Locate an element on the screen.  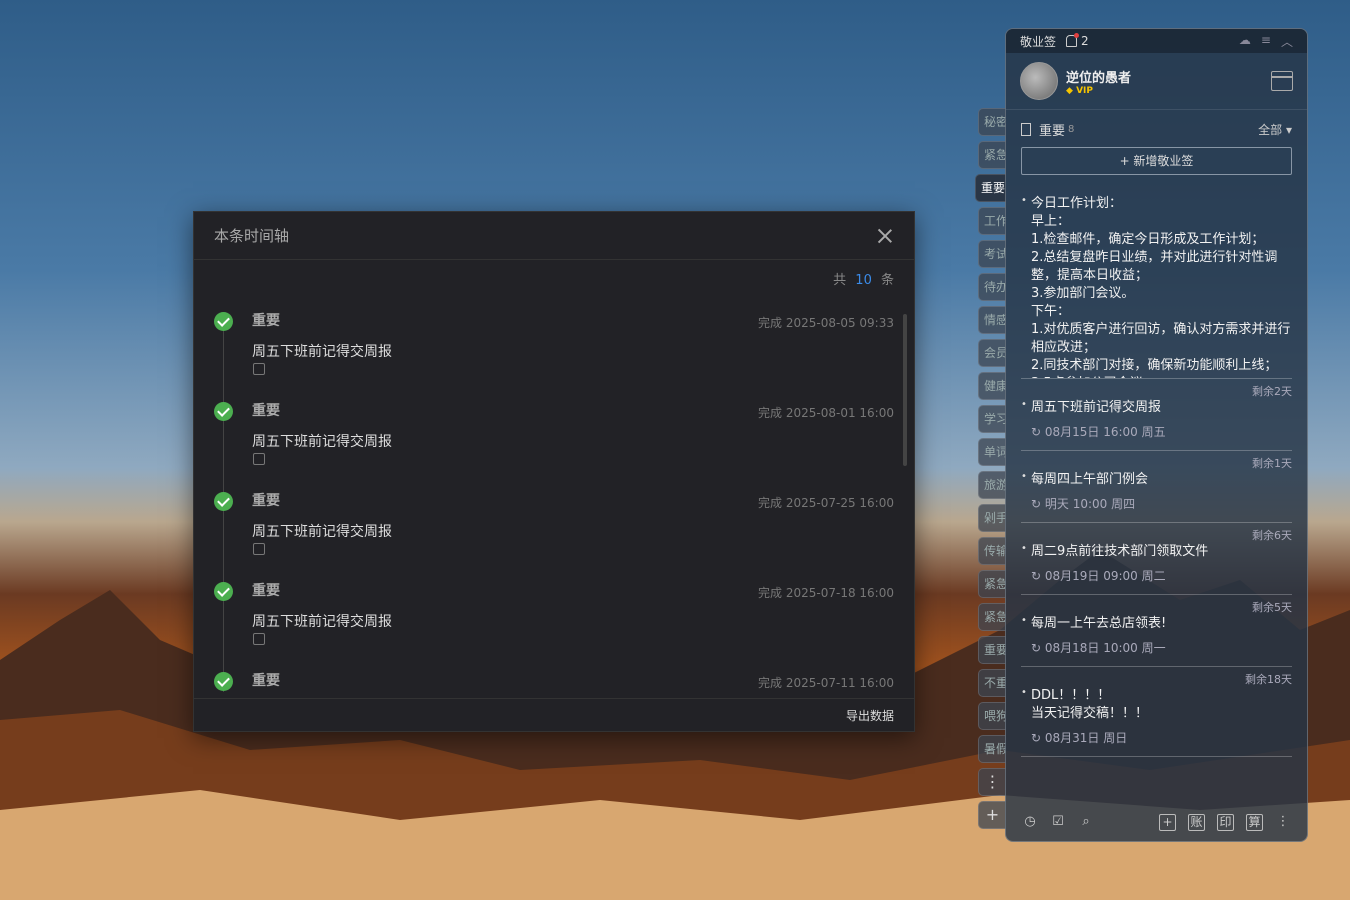
bell-count: 2 is located at coordinates (1085, 41).